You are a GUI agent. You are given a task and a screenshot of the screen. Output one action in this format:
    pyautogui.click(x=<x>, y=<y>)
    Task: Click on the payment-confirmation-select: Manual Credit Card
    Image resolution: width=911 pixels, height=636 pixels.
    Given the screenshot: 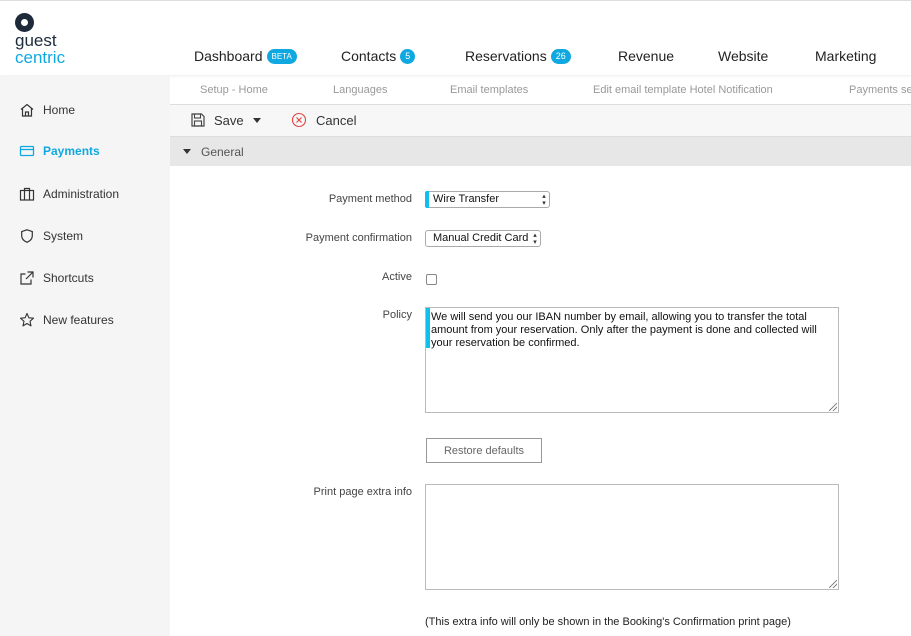 What is the action you would take?
    pyautogui.click(x=483, y=238)
    